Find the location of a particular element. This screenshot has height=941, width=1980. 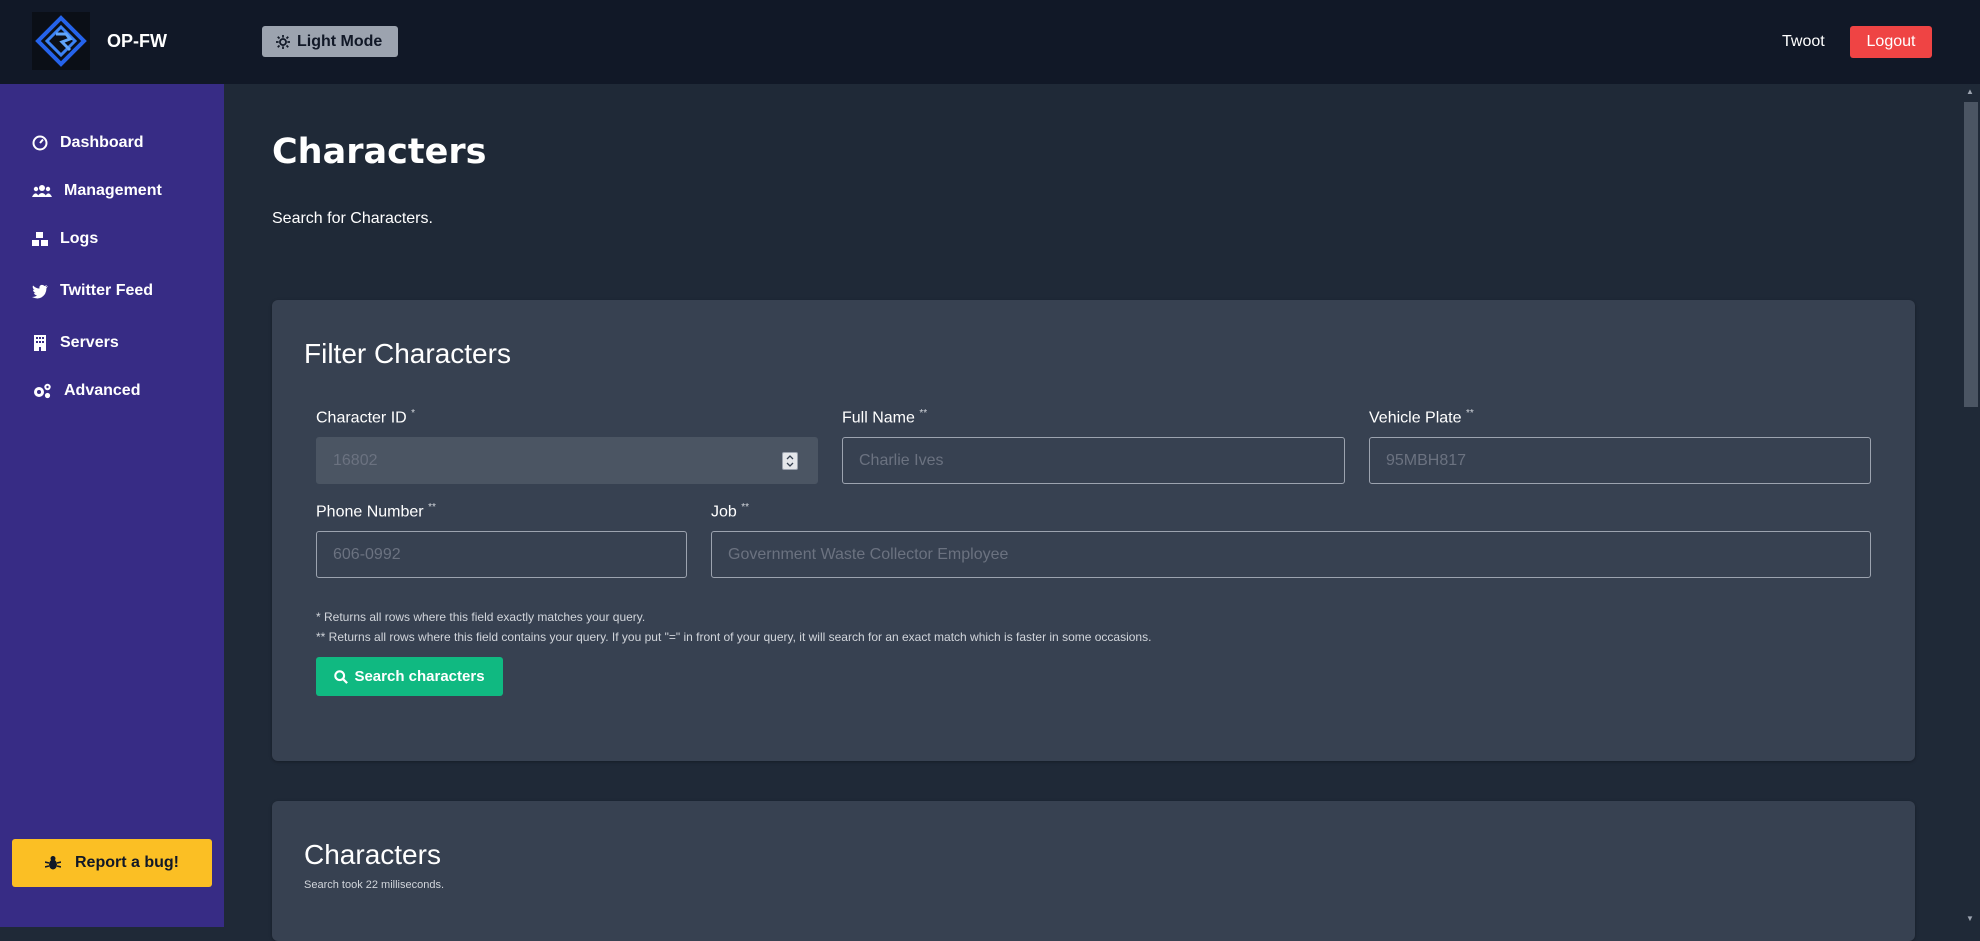

vehicle-plate-input is located at coordinates (1620, 460).